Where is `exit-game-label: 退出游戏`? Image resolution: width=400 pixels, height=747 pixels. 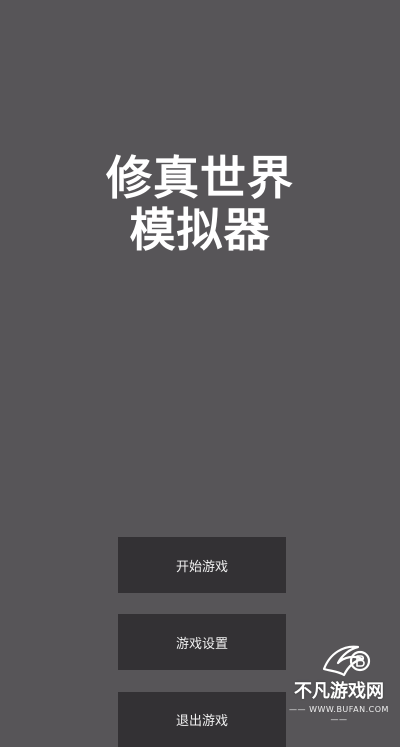
exit-game-label: 退出游戏 is located at coordinates (201, 721).